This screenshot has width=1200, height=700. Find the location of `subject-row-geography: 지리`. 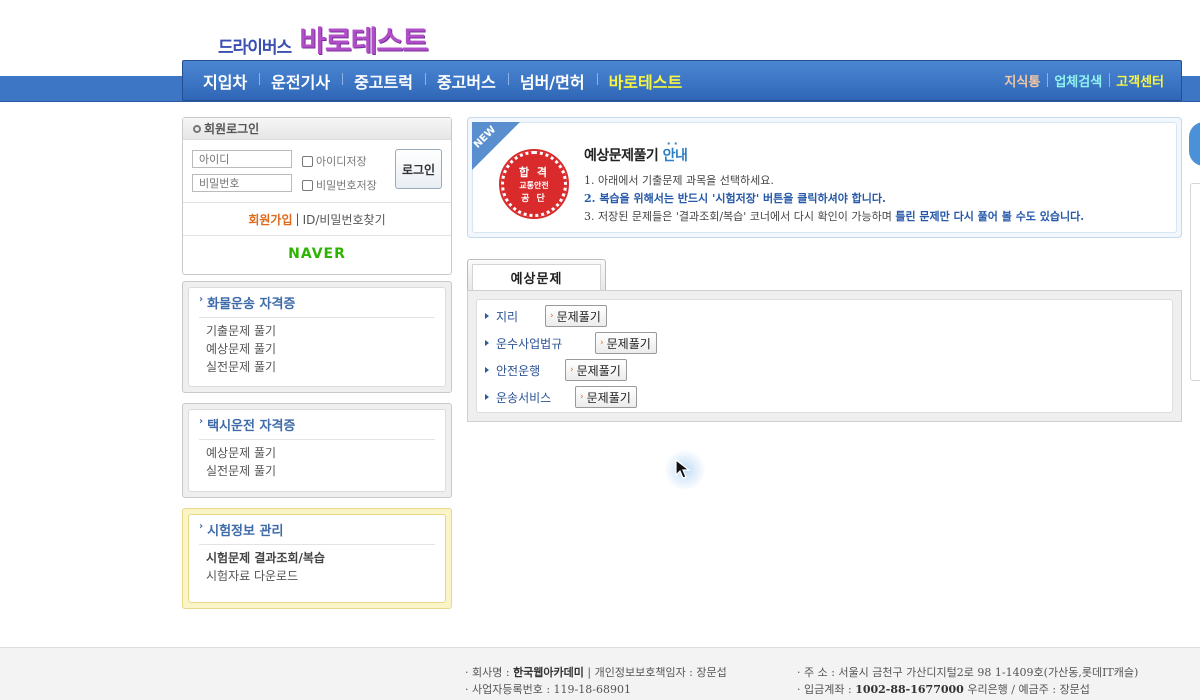

subject-row-geography: 지리 is located at coordinates (501, 316).